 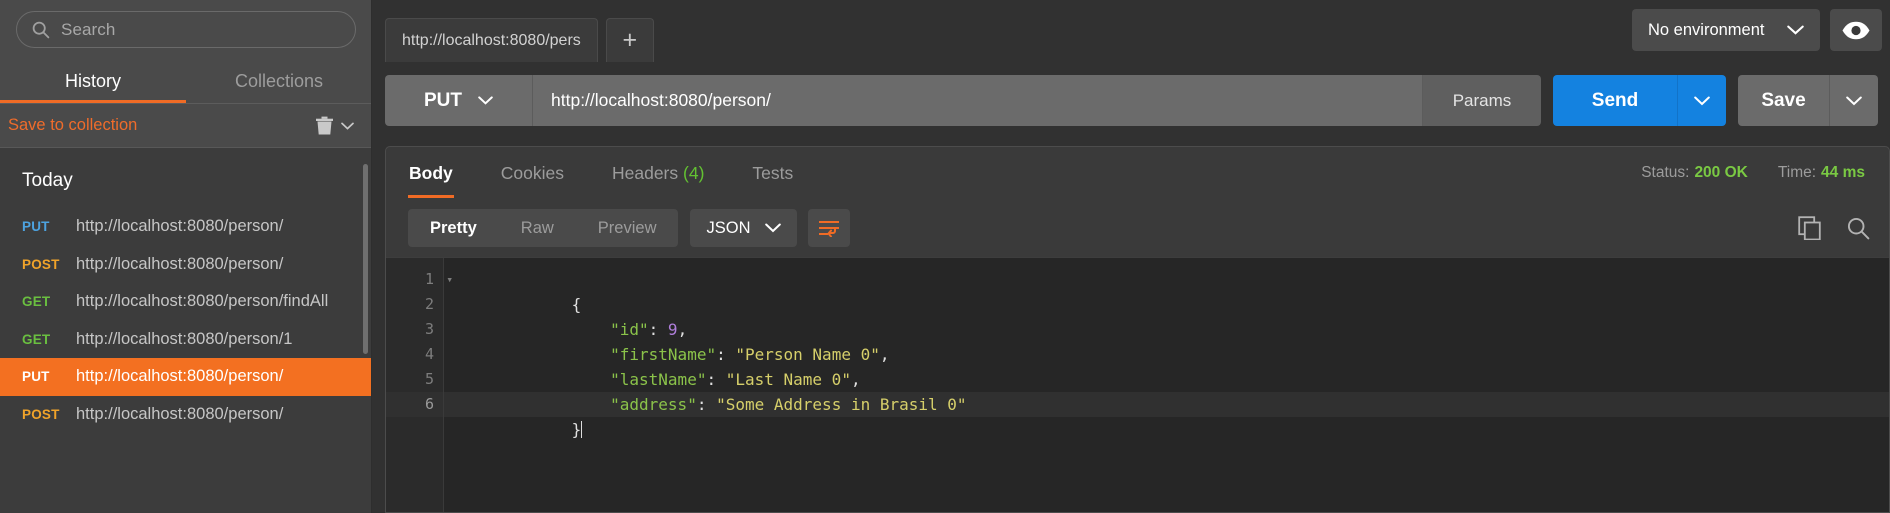 I want to click on list-item: PUT http://localhost:8080/person/, so click(x=186, y=227).